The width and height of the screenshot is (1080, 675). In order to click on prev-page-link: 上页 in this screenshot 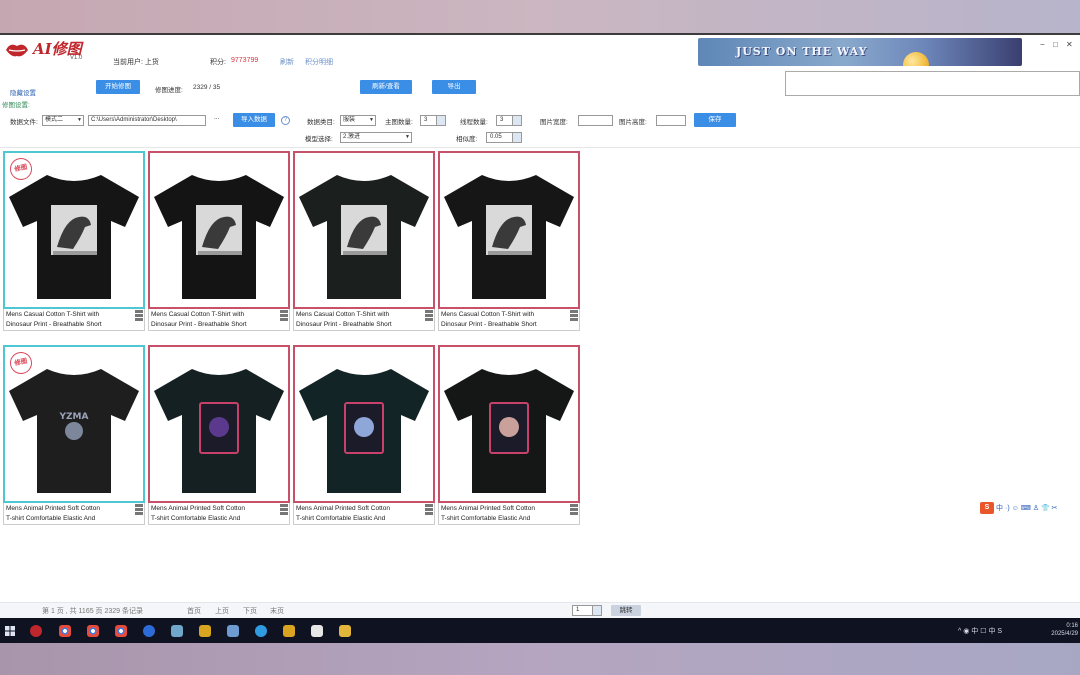, I will do `click(222, 611)`.